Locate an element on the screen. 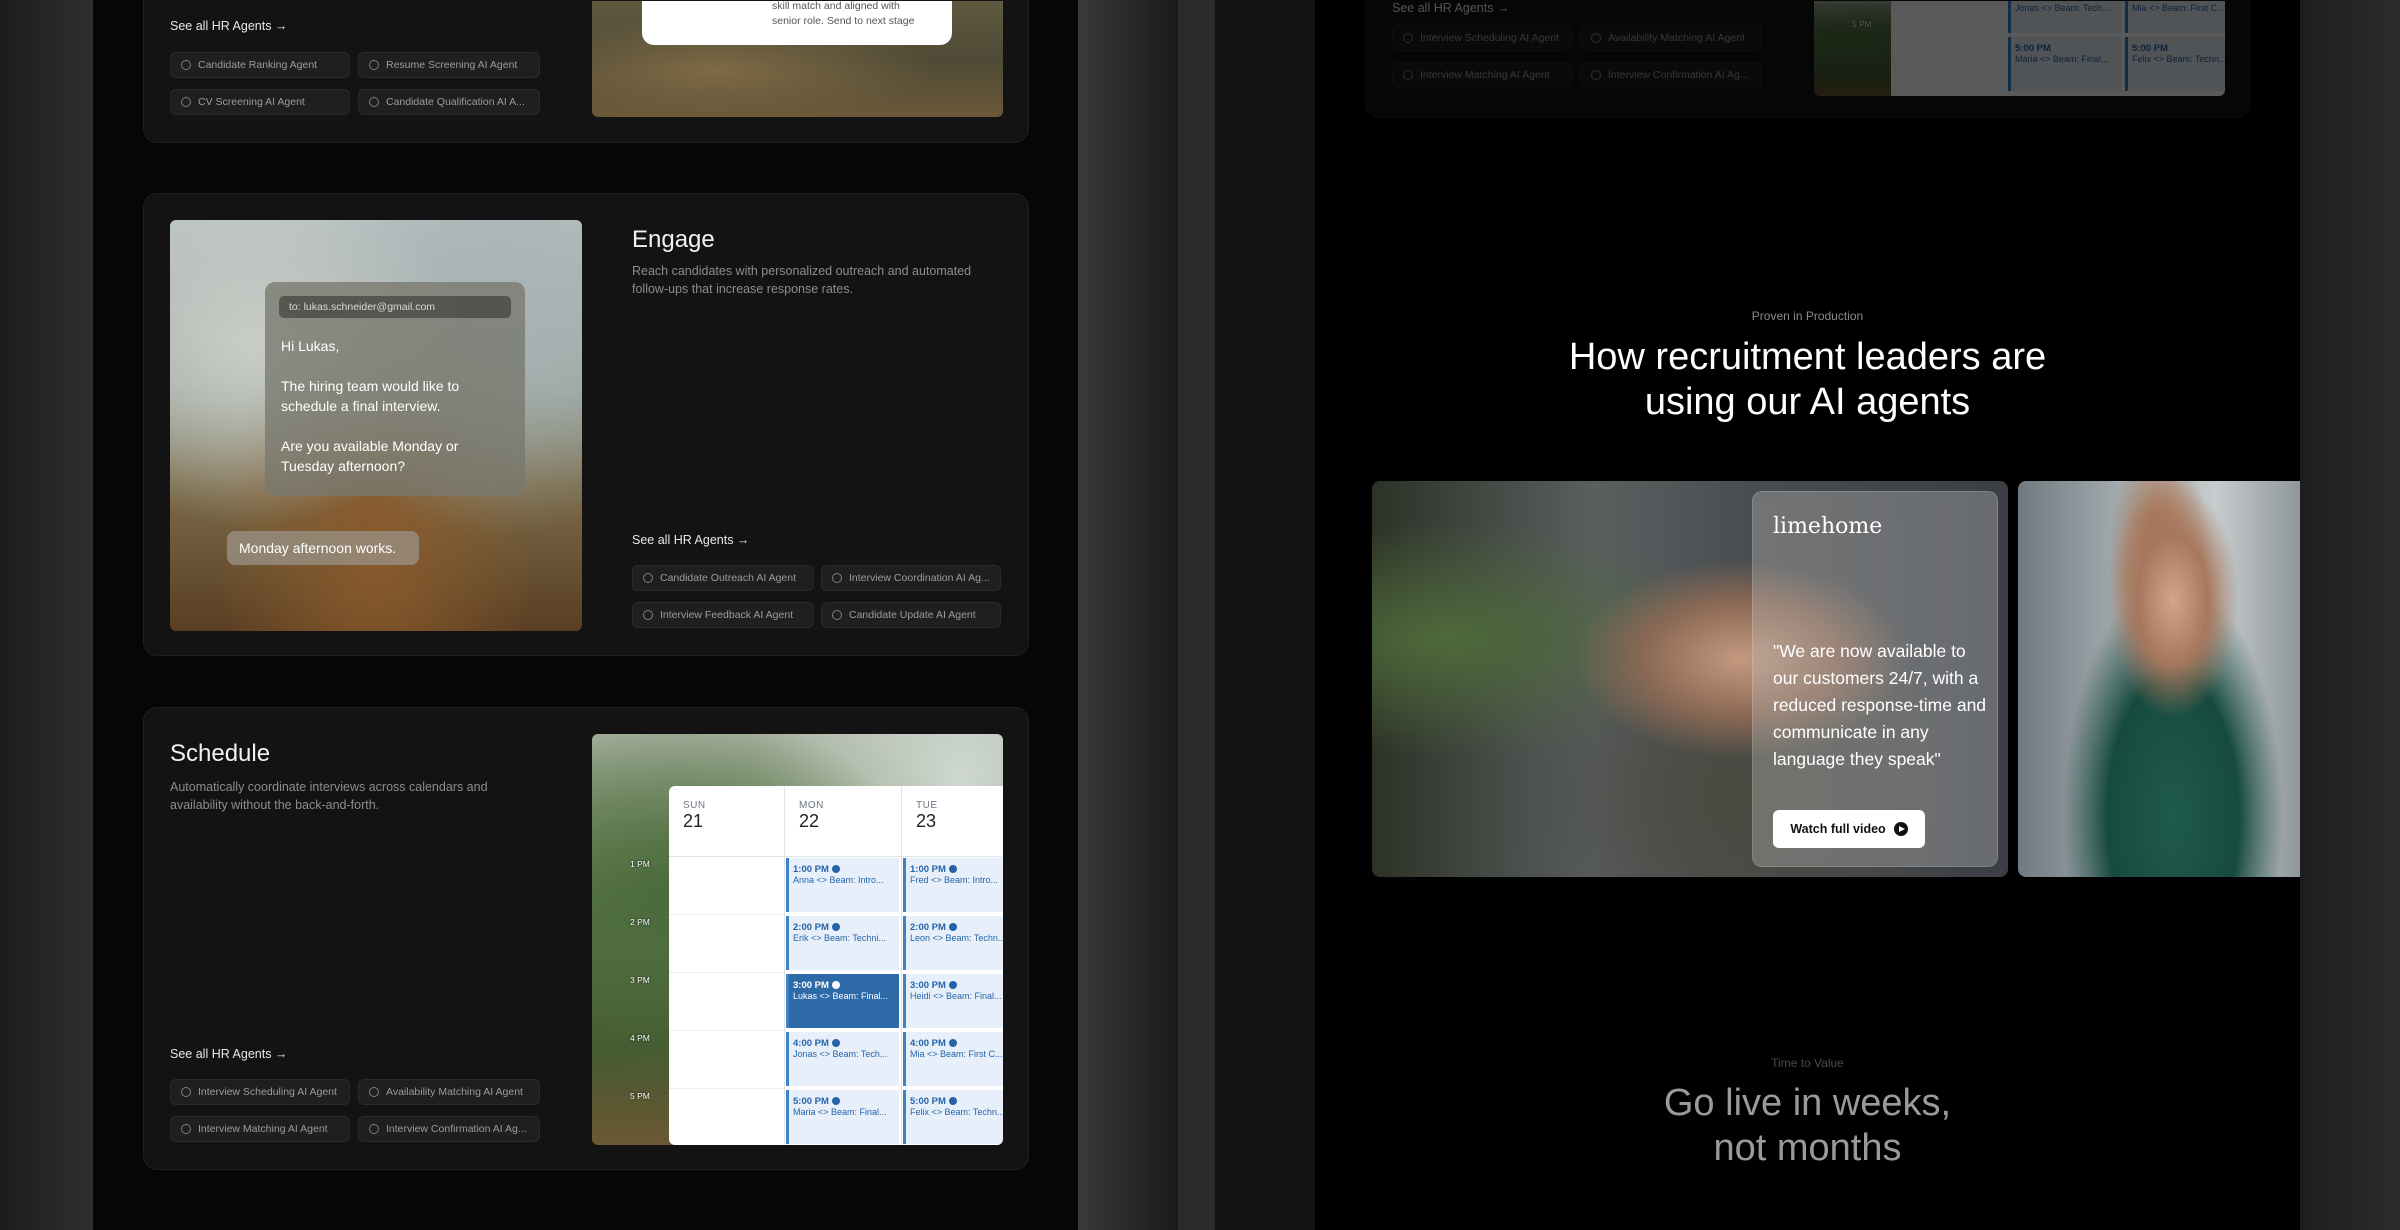 This screenshot has height=1230, width=2400. agent-chip: Interview Feedback AI Agent is located at coordinates (723, 615).